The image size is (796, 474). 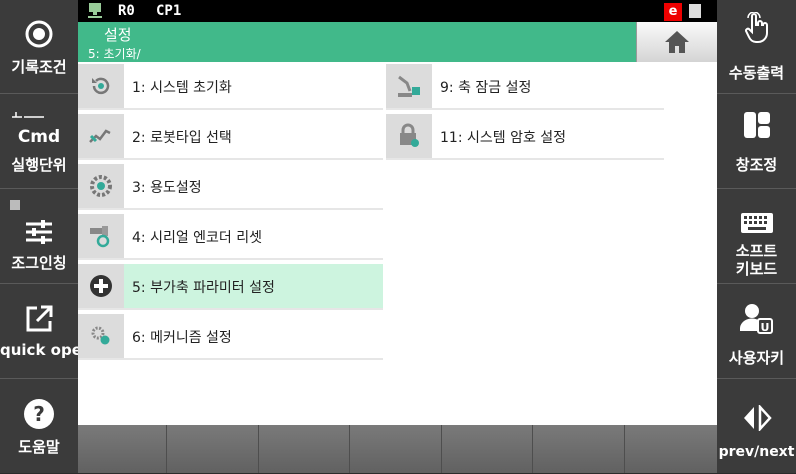 I want to click on breadcrumb: 5: 초기화/, so click(x=114, y=54).